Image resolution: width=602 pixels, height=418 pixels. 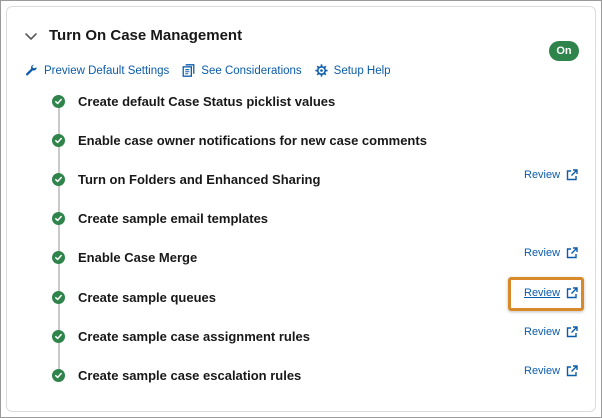 What do you see at coordinates (107, 70) in the screenshot?
I see `preview-default-settings-label: Preview Default Settings` at bounding box center [107, 70].